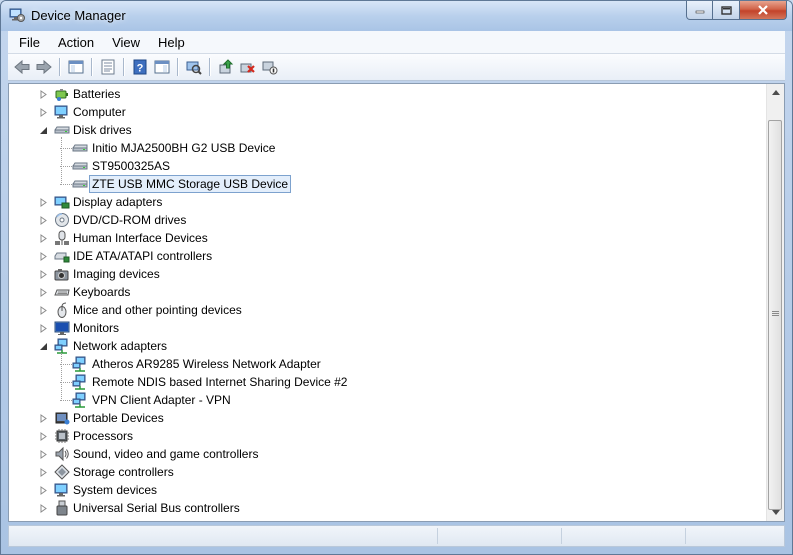  I want to click on tree-item-label: Sound, video and game controllers, so click(166, 454).